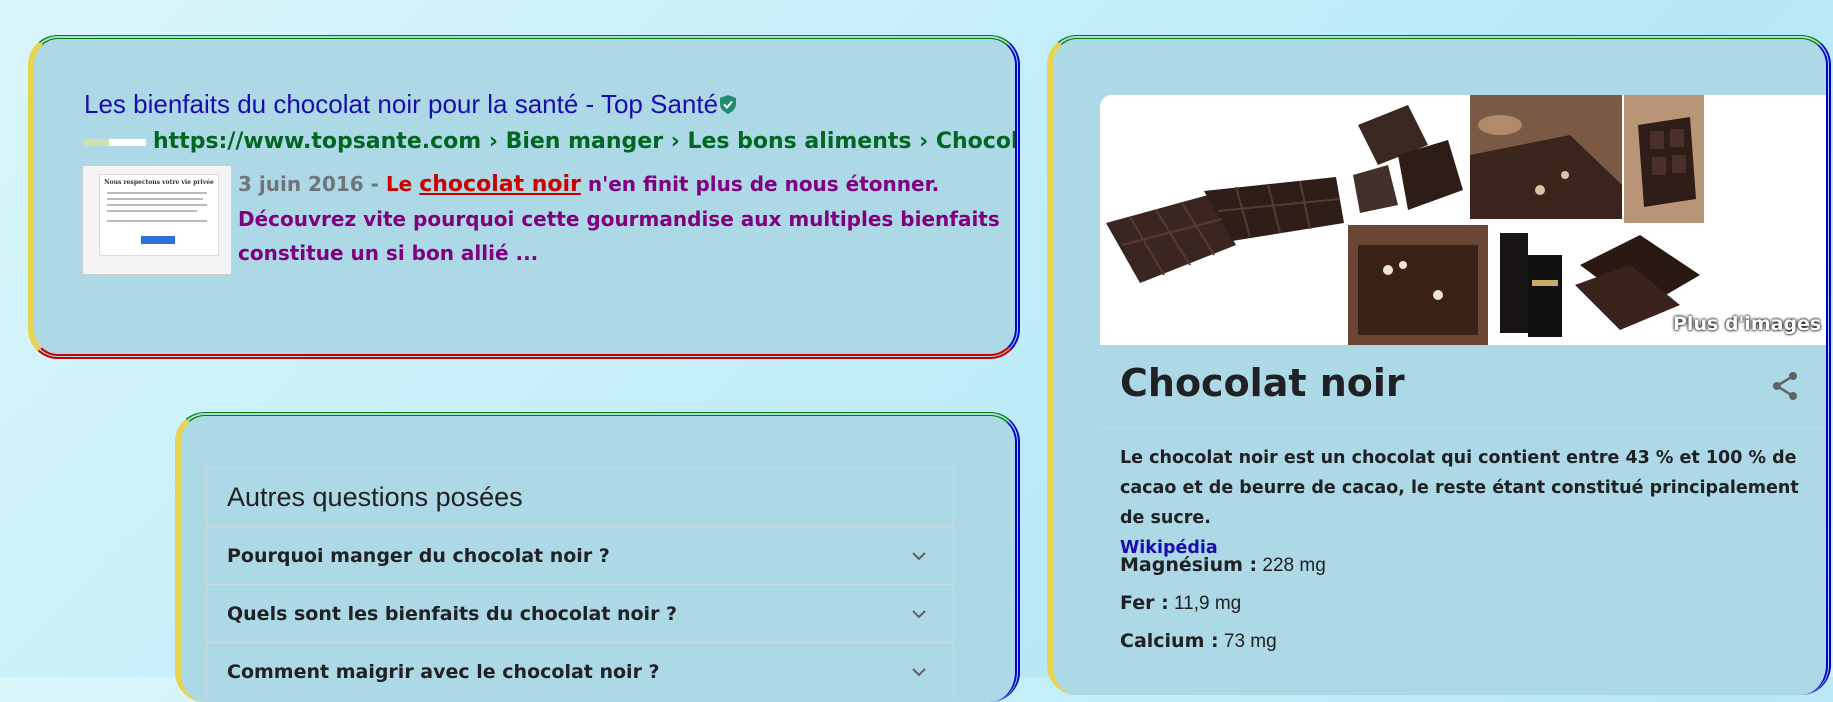 Image resolution: width=1833 pixels, height=702 pixels. I want to click on fact-value: 73 mg, so click(1250, 641).